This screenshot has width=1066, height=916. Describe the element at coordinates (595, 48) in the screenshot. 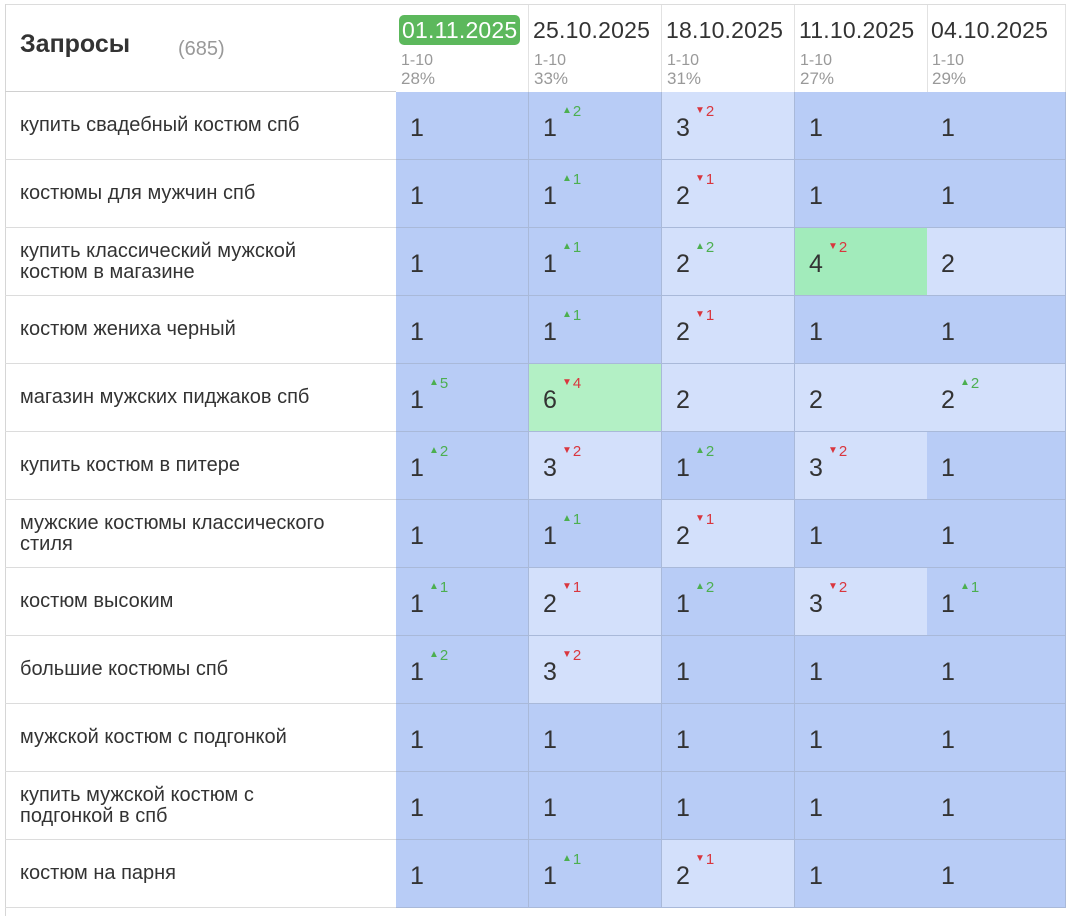

I see `date-column-header: 25.10.2025 1-10 33%` at that location.